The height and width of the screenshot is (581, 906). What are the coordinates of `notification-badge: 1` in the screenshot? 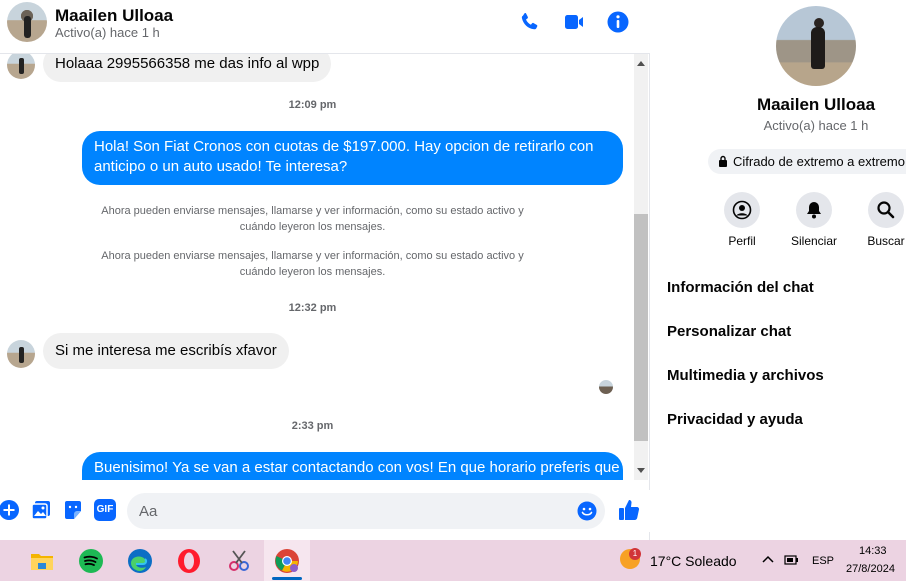 It's located at (635, 554).